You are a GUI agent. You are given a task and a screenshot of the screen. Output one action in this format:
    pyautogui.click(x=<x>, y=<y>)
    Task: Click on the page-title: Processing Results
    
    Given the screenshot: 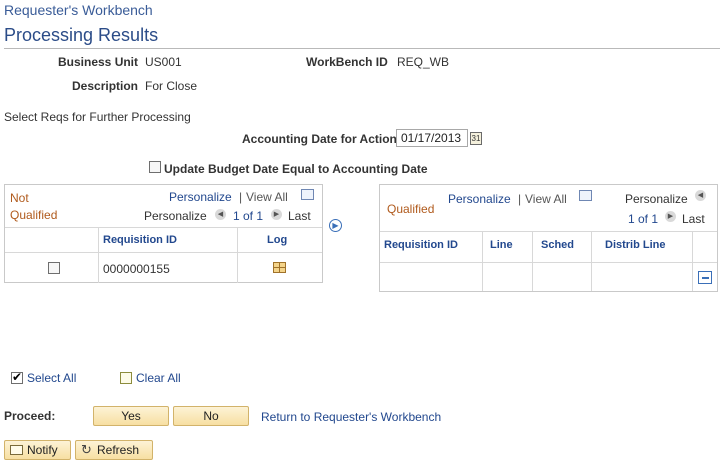 What is the action you would take?
    pyautogui.click(x=362, y=37)
    